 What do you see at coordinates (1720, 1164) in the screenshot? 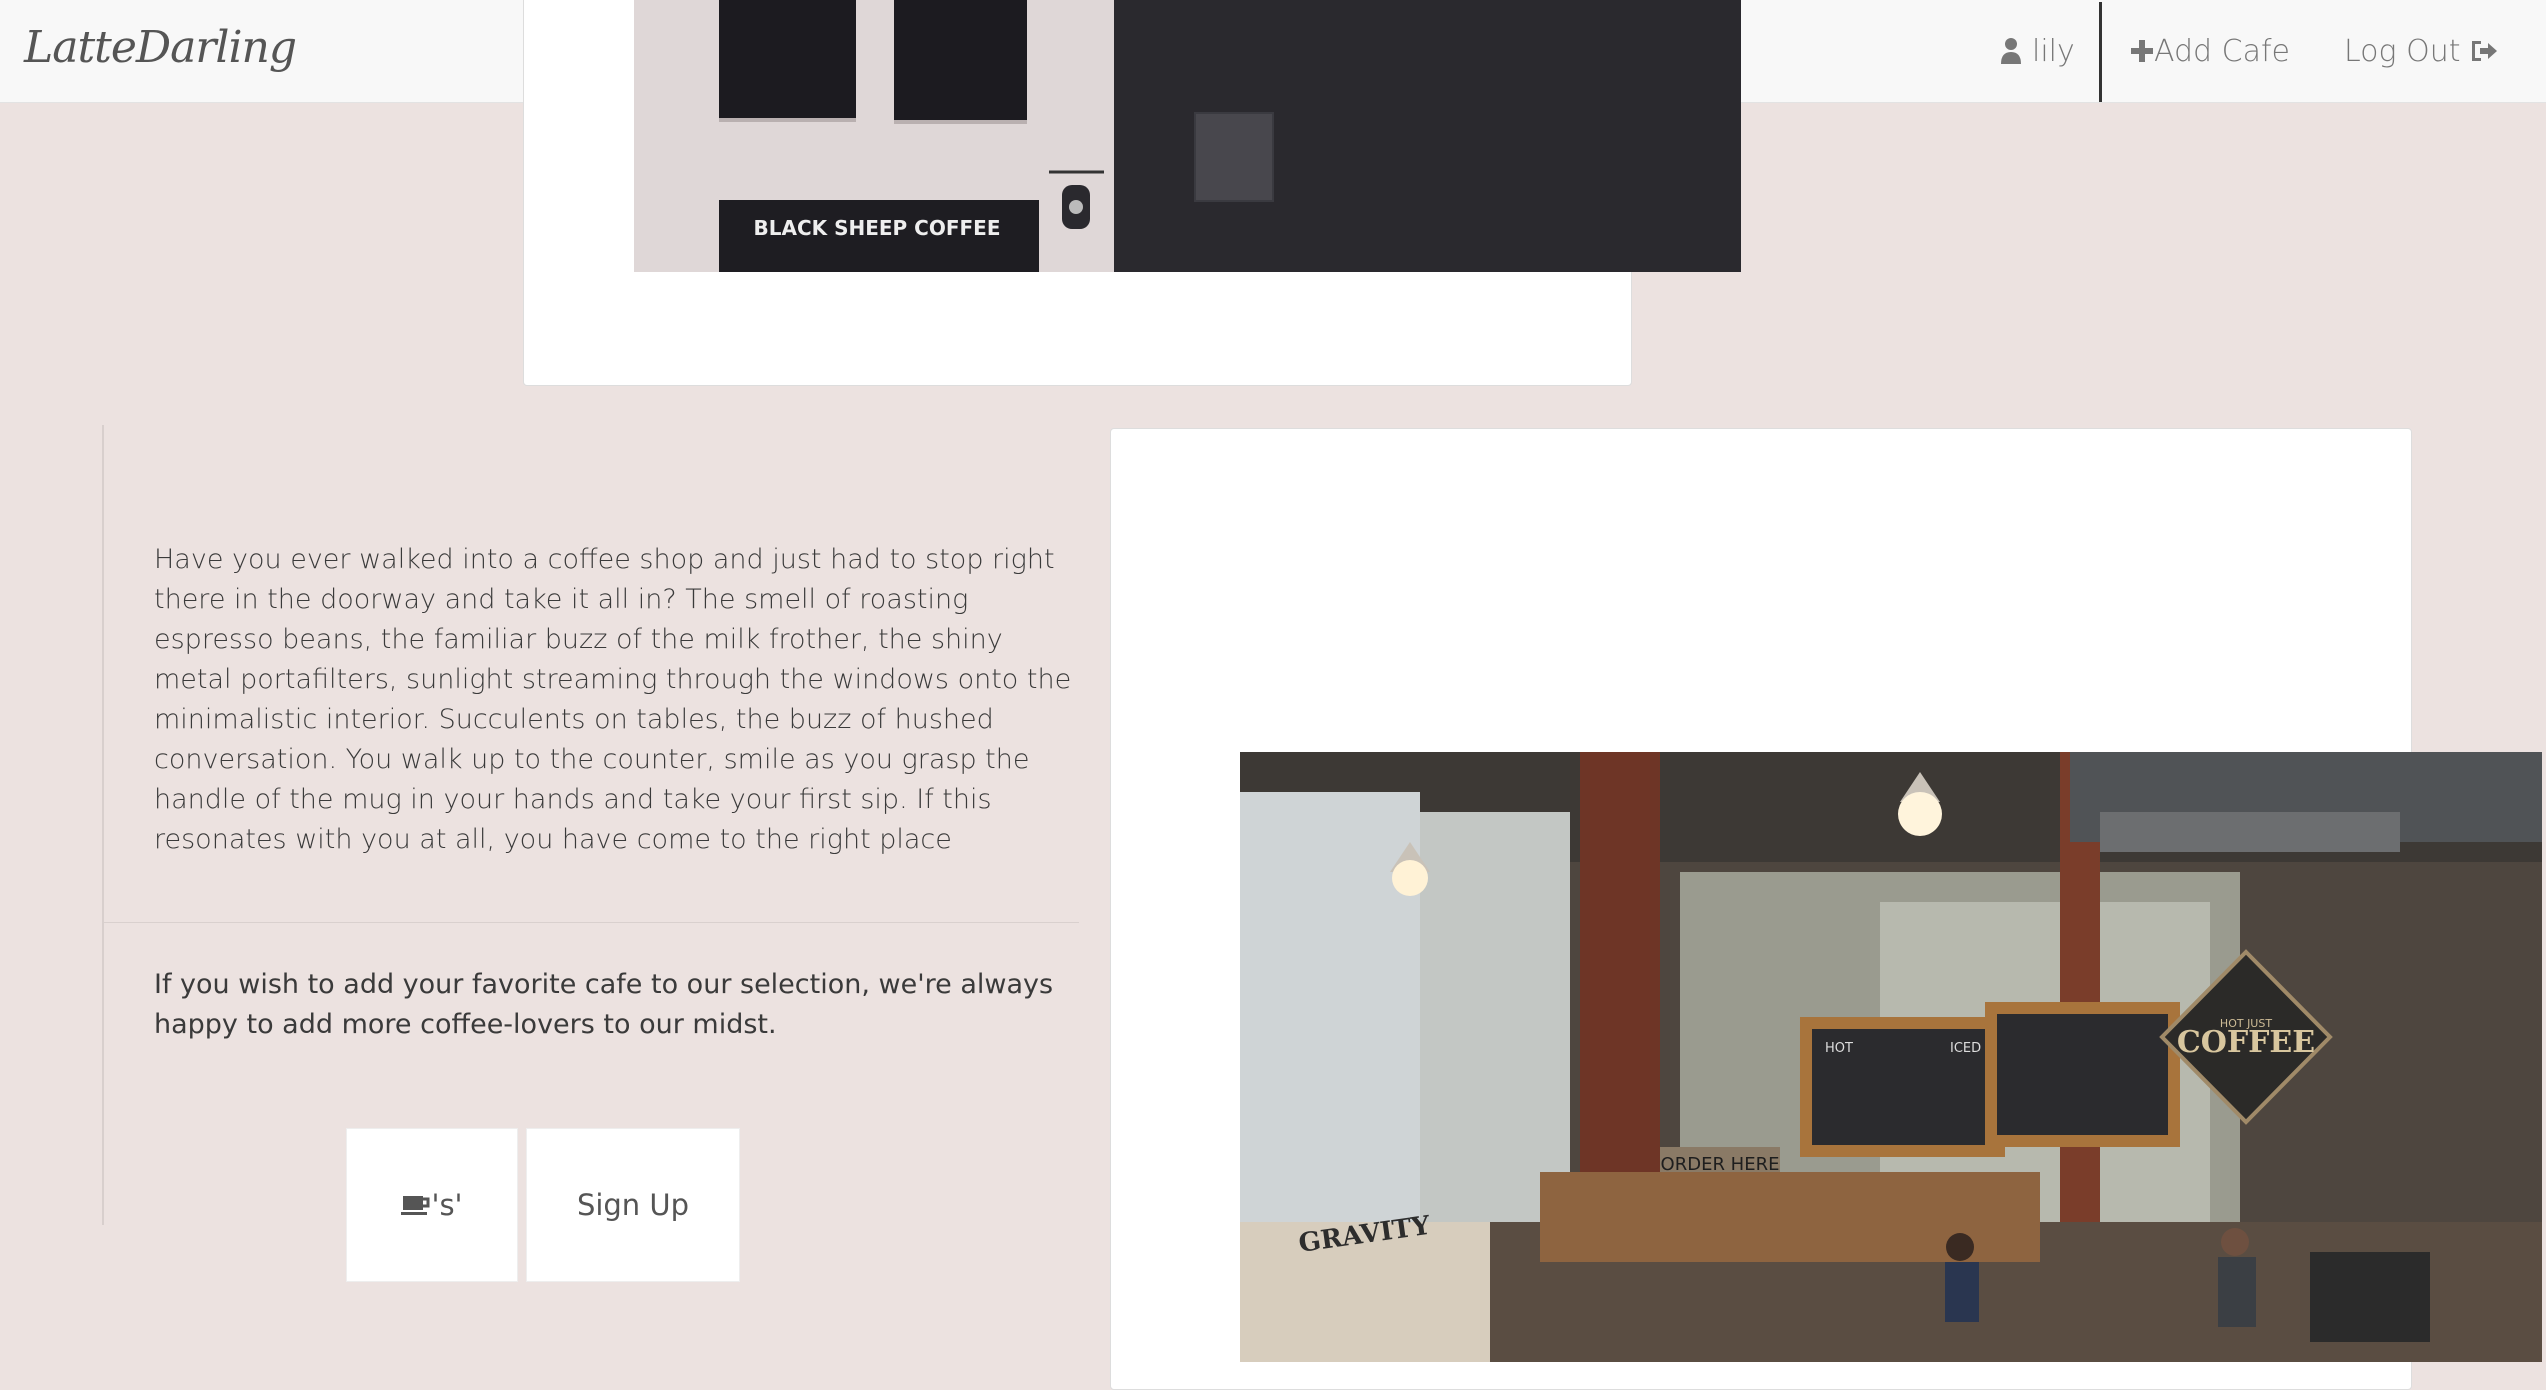
I see `order-here-sign: ORDER HERE` at bounding box center [1720, 1164].